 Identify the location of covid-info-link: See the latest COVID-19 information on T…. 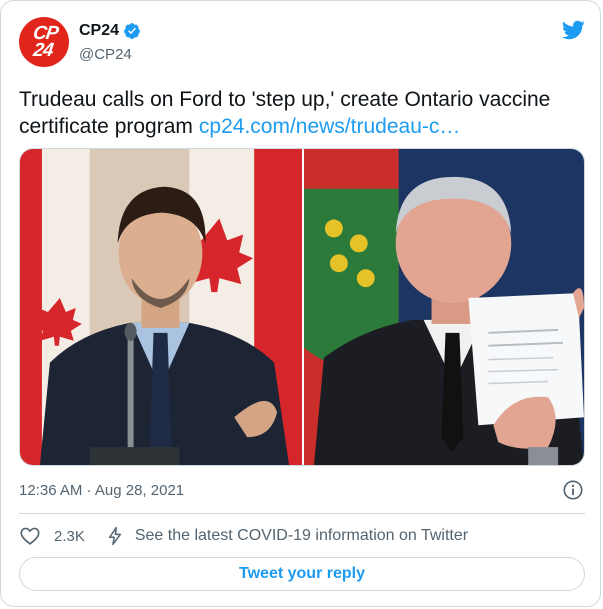
(301, 536).